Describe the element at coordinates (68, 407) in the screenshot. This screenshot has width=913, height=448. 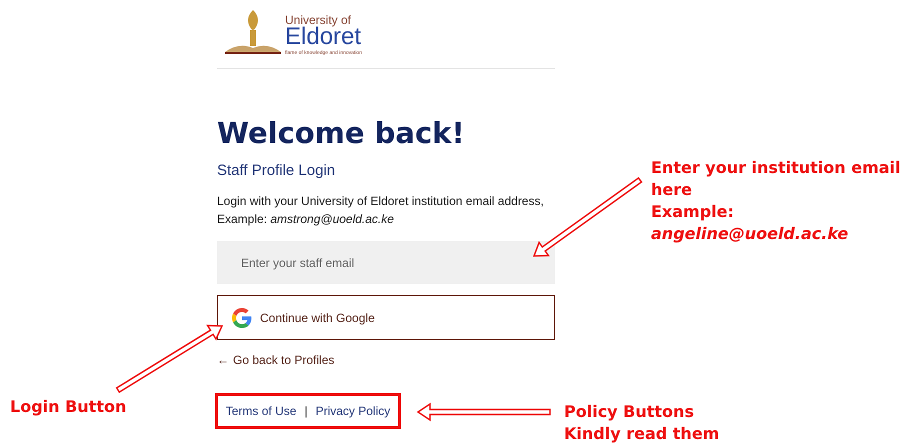
I see `annotation-note: Login Button` at that location.